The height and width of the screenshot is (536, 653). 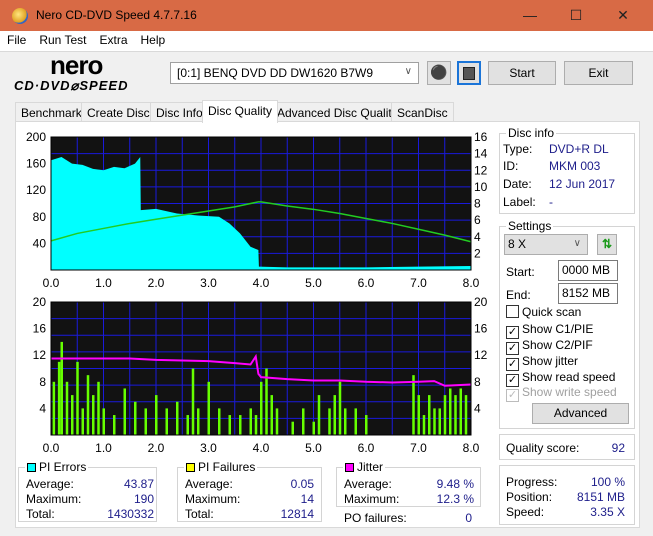 What do you see at coordinates (51, 112) in the screenshot?
I see `tab-benchmark: Benchmark` at bounding box center [51, 112].